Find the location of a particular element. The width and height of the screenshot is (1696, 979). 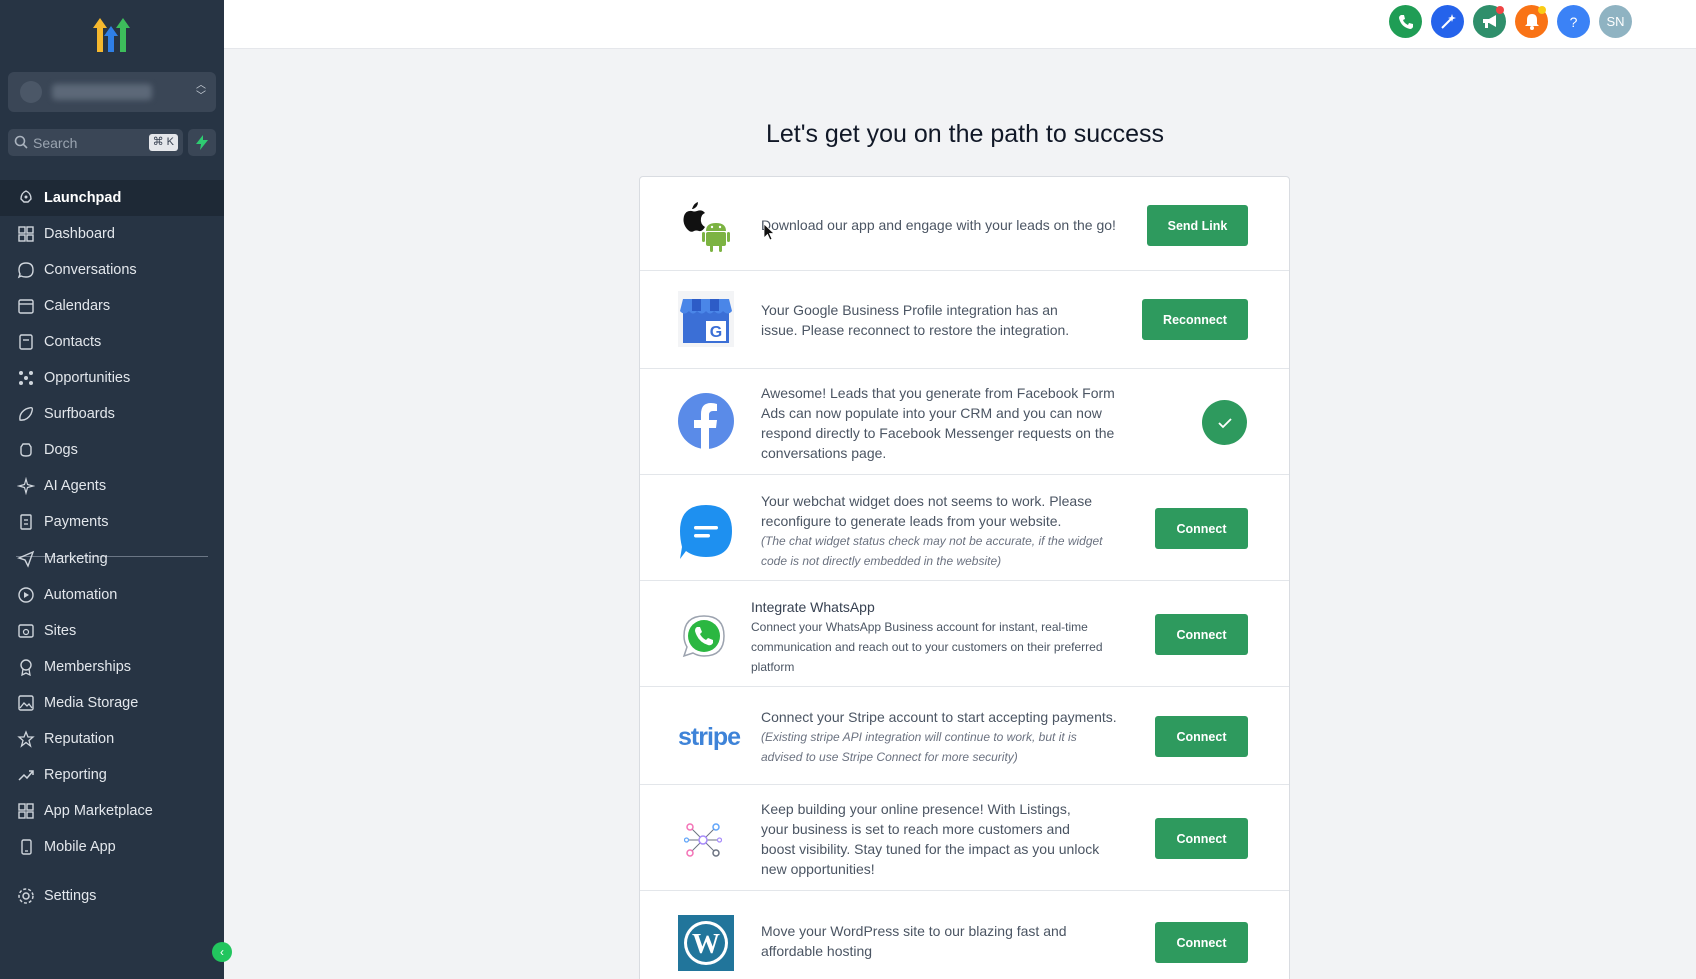

sidebar-item-contacts: Contacts is located at coordinates (112, 342).